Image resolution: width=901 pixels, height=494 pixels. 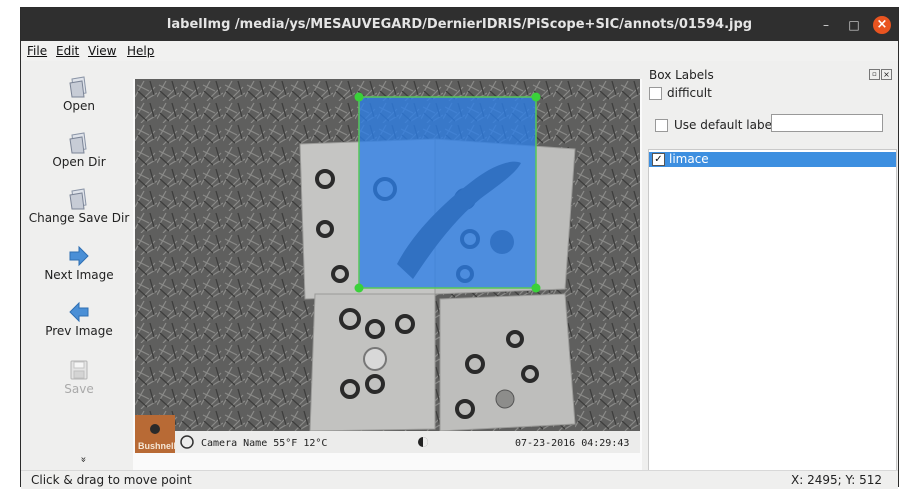 I want to click on open-dir-button: Open Dir, so click(x=79, y=150).